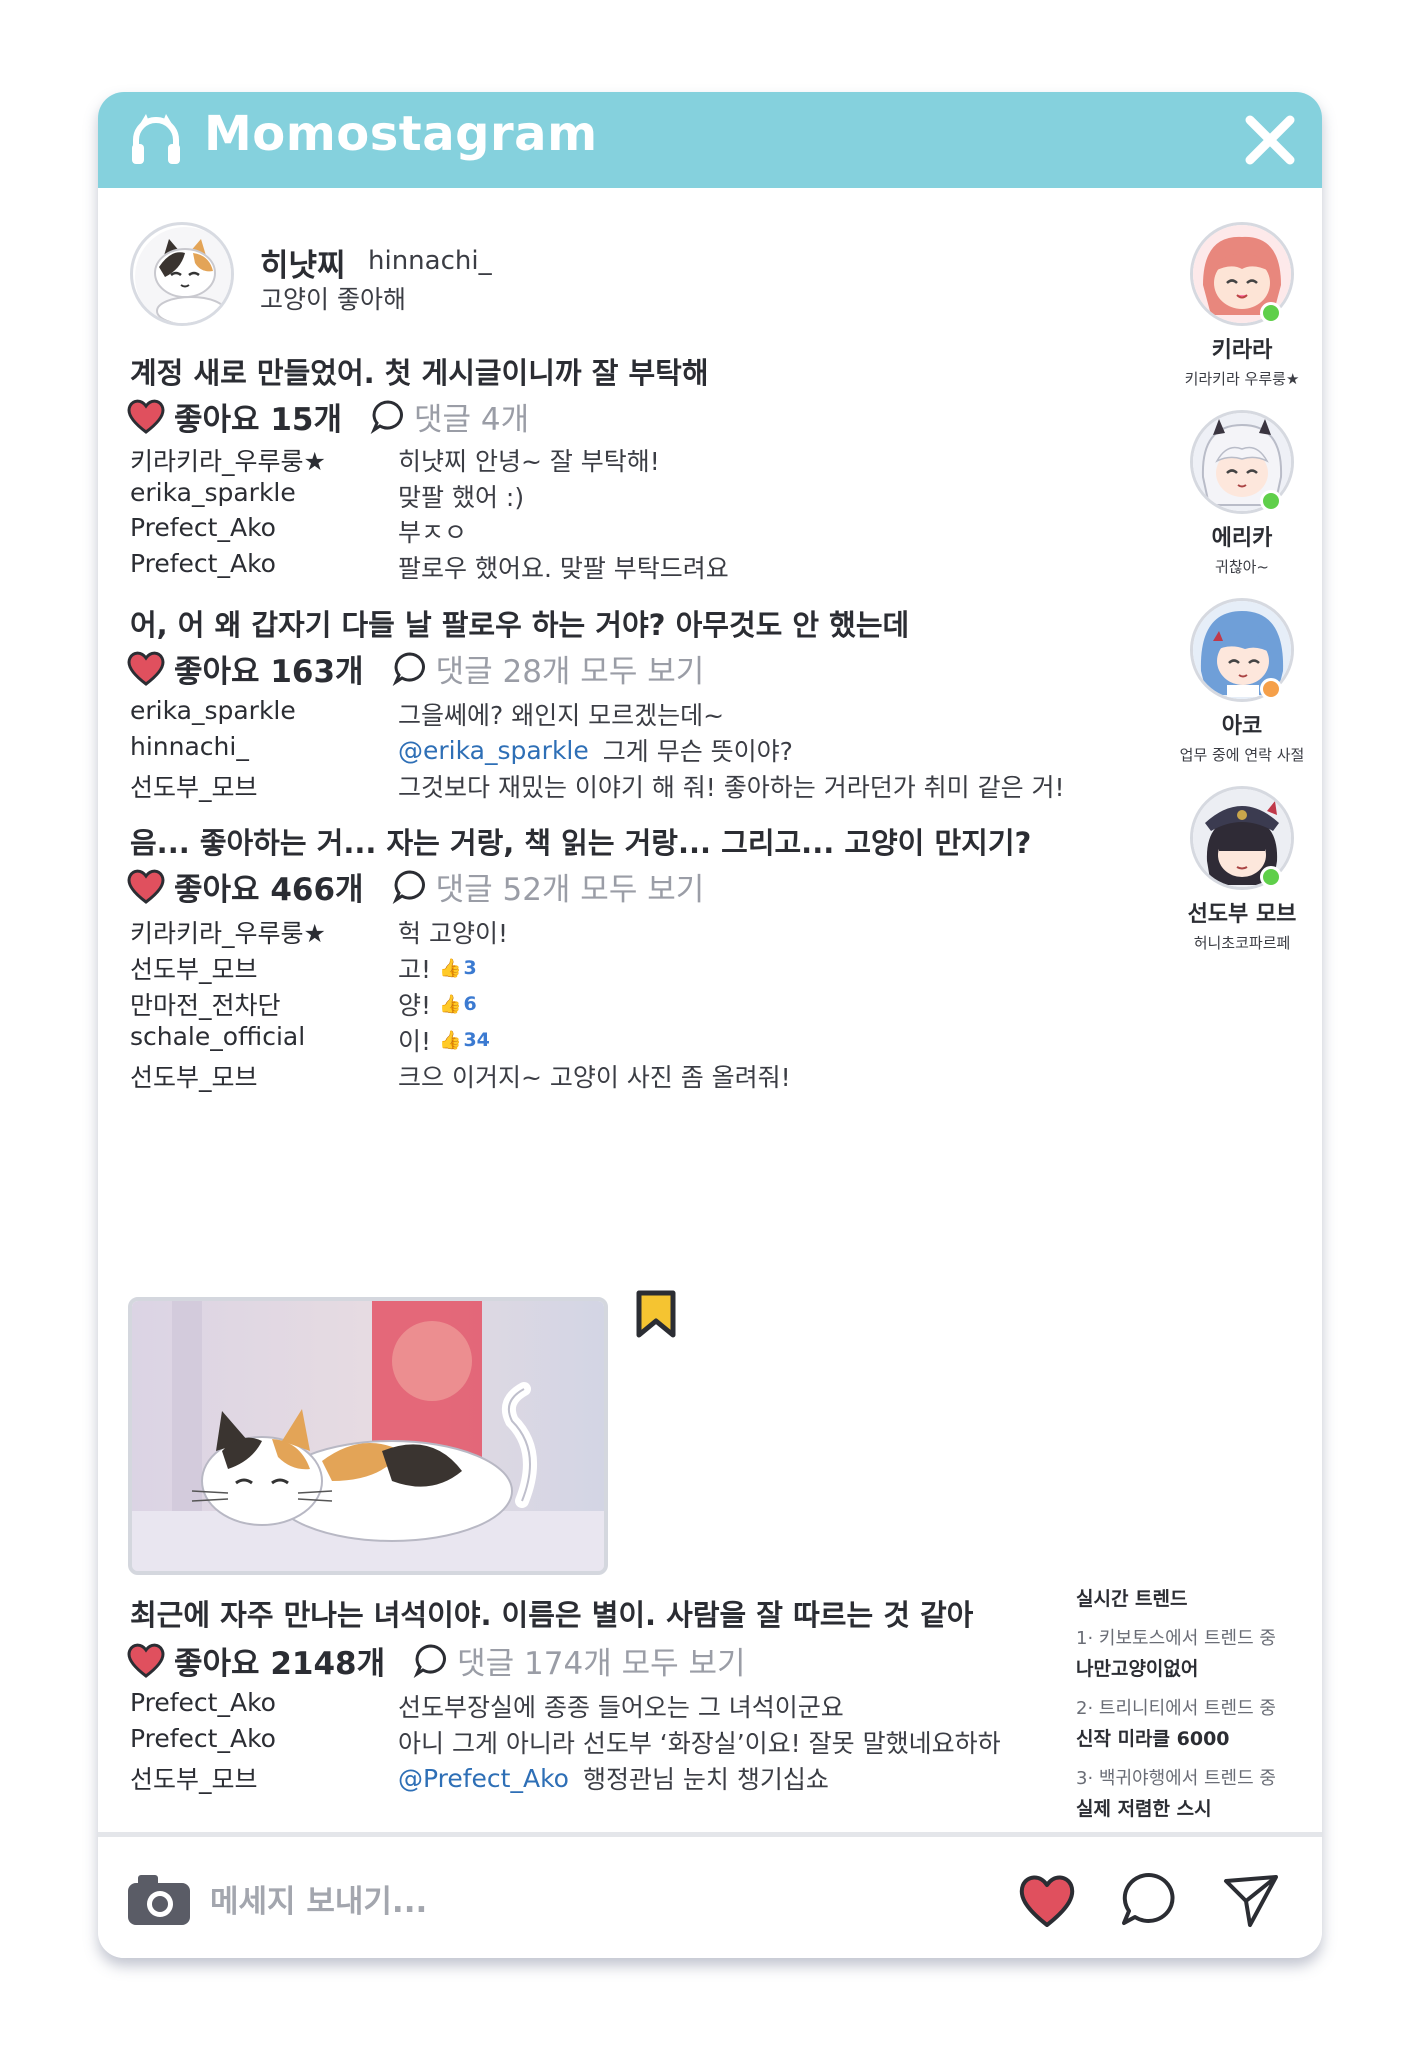 Image resolution: width=1418 pixels, height=2050 pixels. What do you see at coordinates (561, 715) in the screenshot?
I see `comment-text: 그을쎄에? 왜인지 모르겠는데~` at bounding box center [561, 715].